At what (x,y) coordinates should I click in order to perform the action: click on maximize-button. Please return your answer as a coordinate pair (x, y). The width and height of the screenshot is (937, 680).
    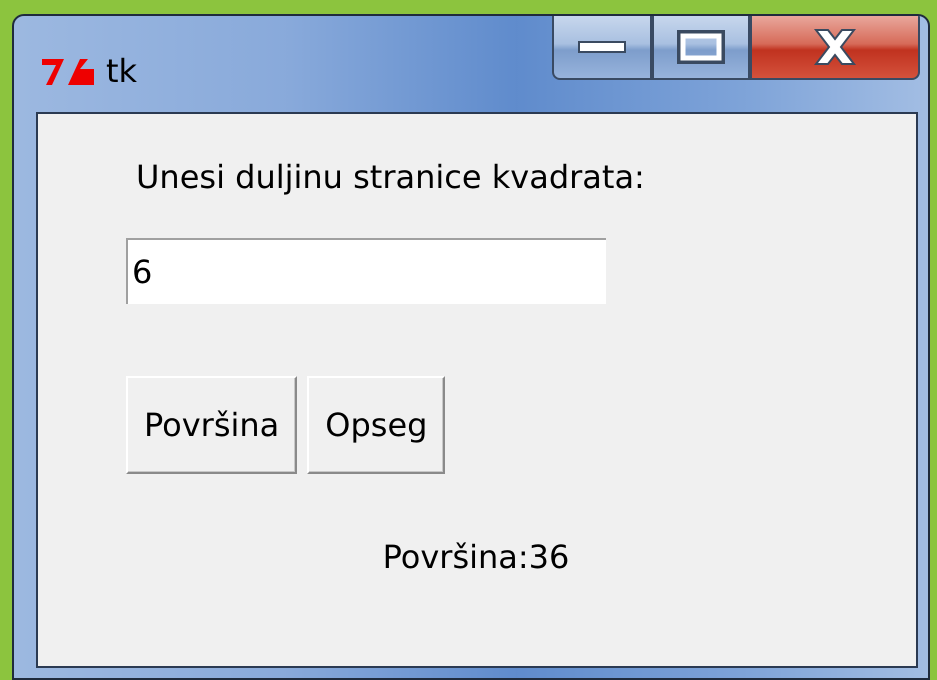
    Looking at the image, I should click on (701, 48).